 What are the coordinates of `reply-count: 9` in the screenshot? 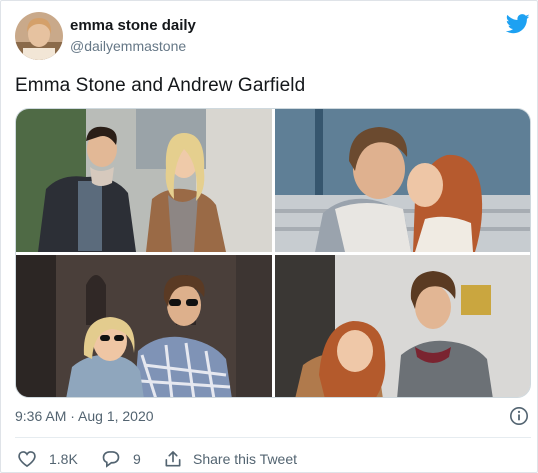 It's located at (137, 459).